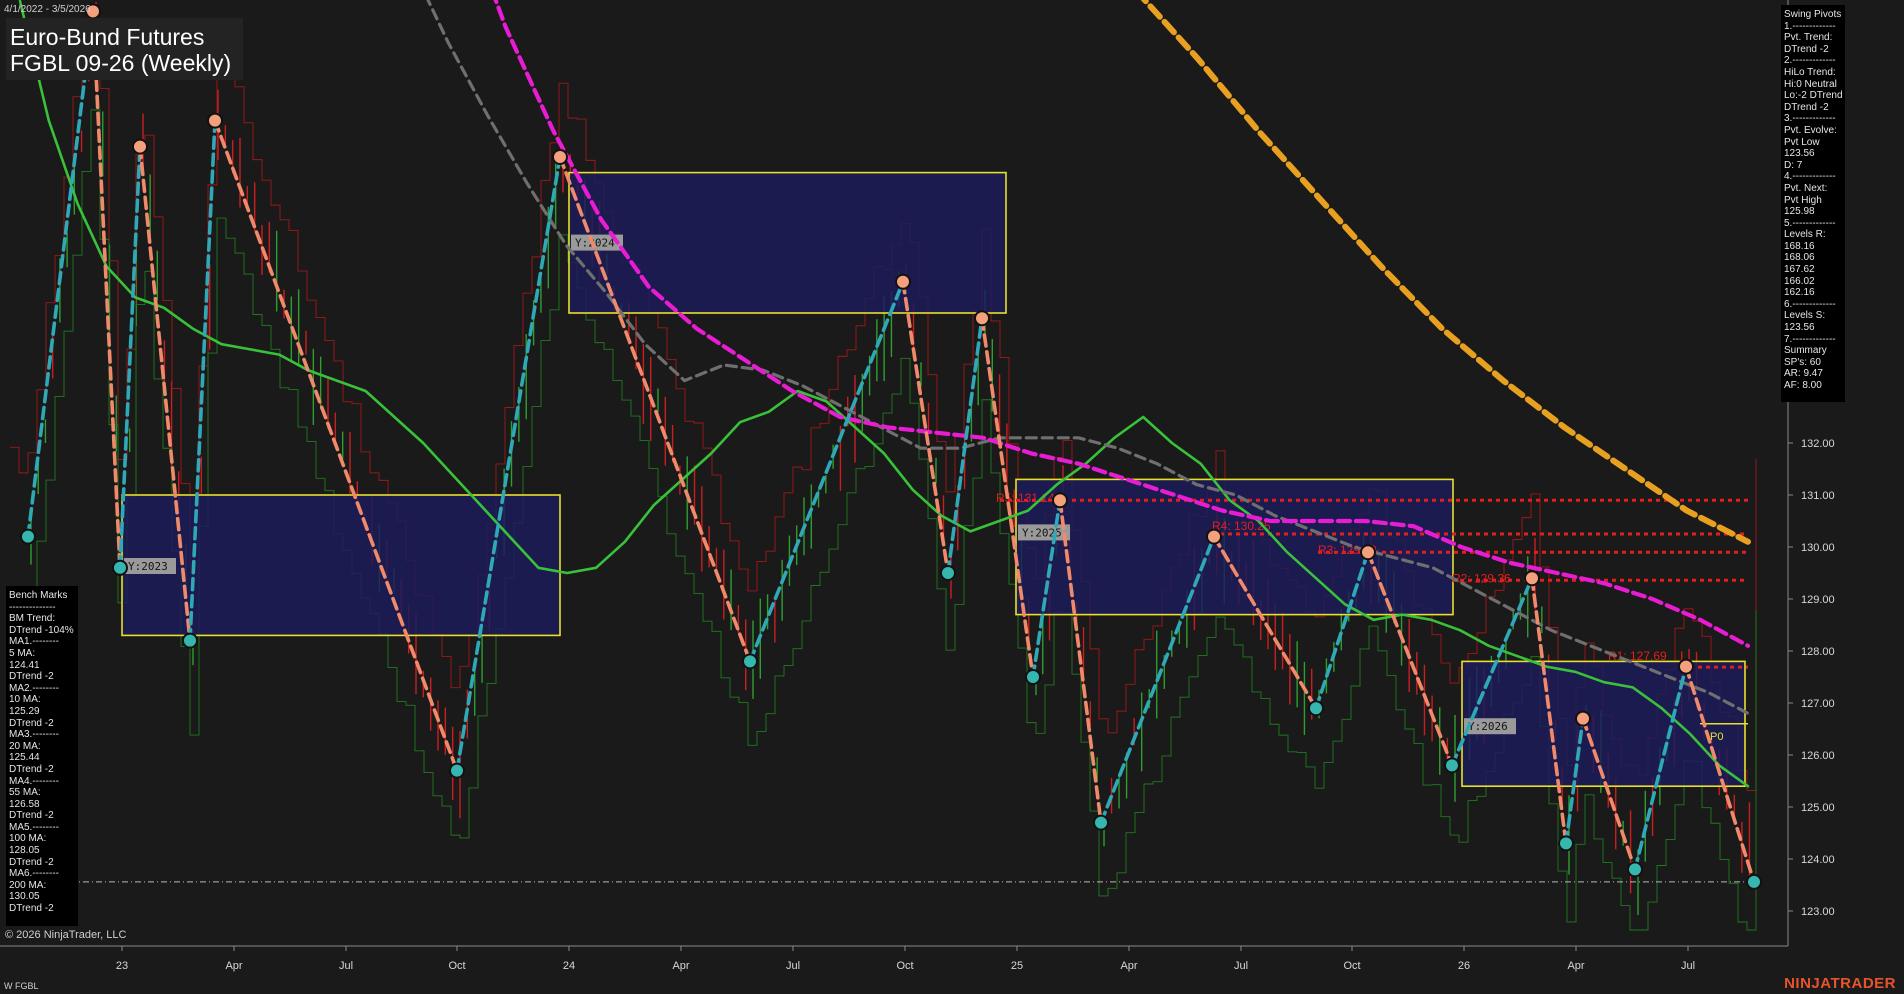  Describe the element at coordinates (1818, 860) in the screenshot. I see `y-tick-label: 124.00` at that location.